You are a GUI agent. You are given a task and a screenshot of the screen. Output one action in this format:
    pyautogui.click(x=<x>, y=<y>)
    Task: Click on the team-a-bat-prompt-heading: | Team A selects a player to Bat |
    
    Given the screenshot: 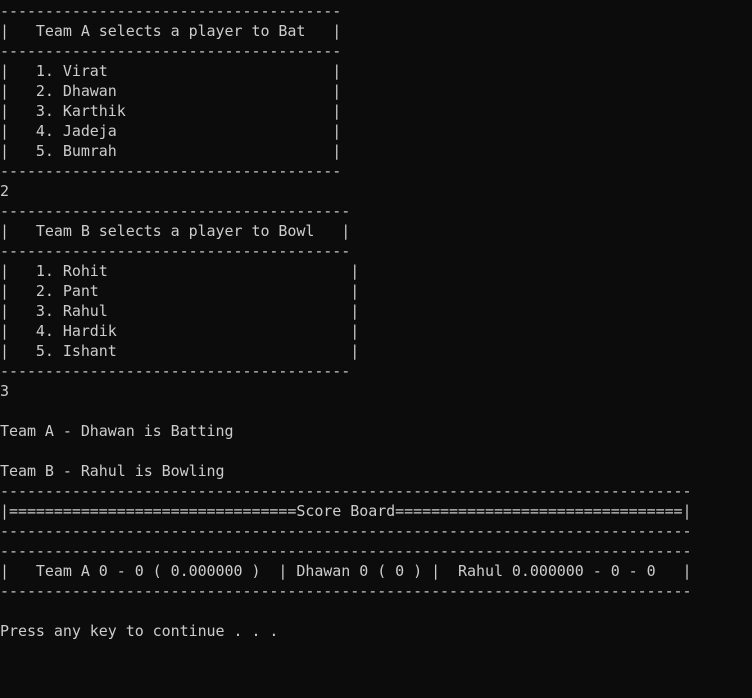 What is the action you would take?
    pyautogui.click(x=171, y=31)
    